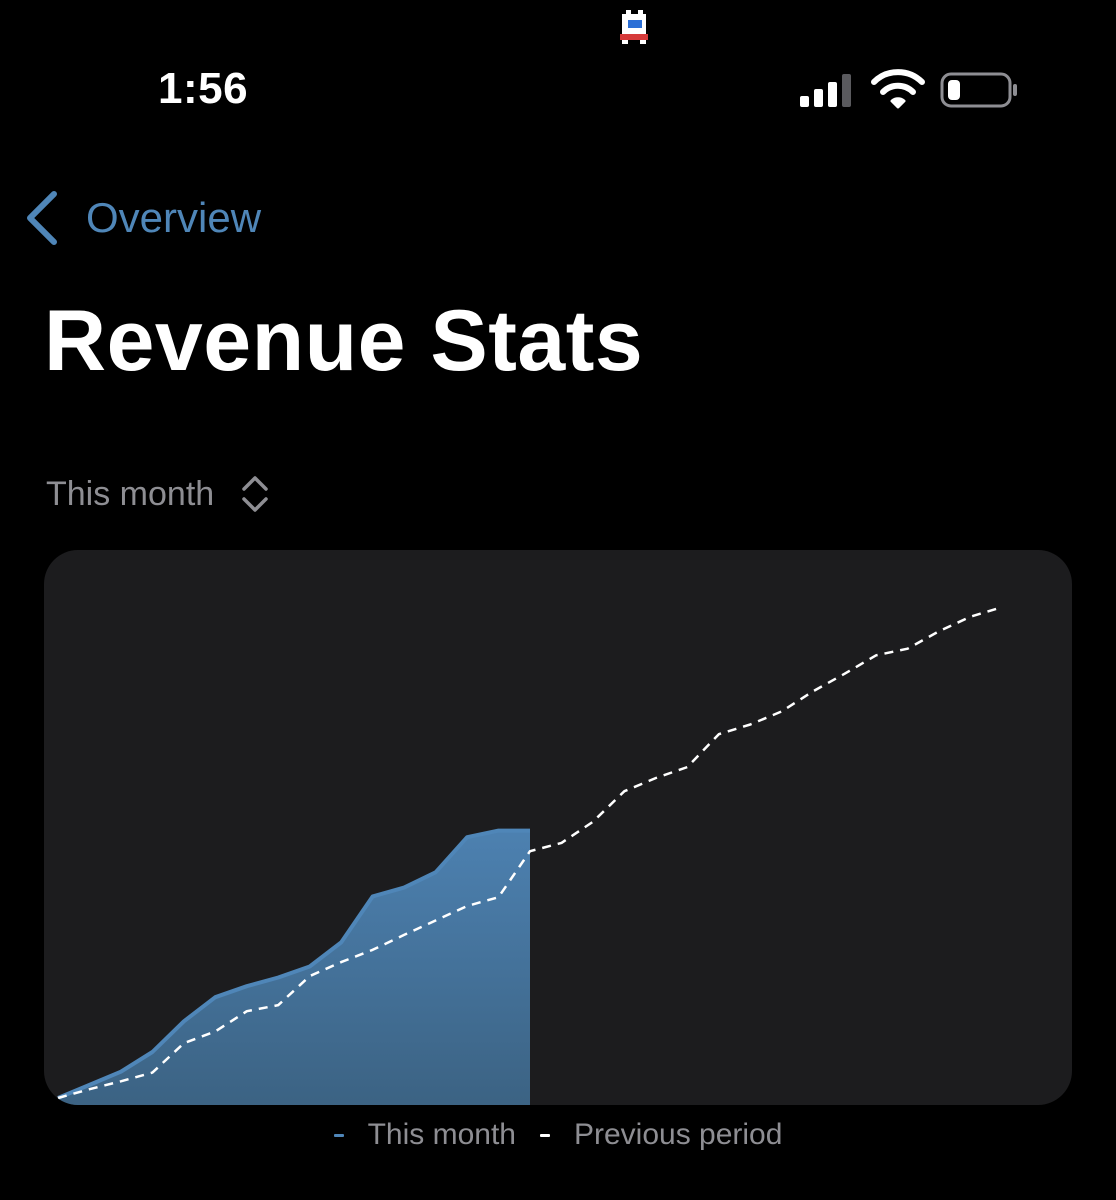 This screenshot has width=1116, height=1200. Describe the element at coordinates (634, 27) in the screenshot. I see `app-icon` at that location.